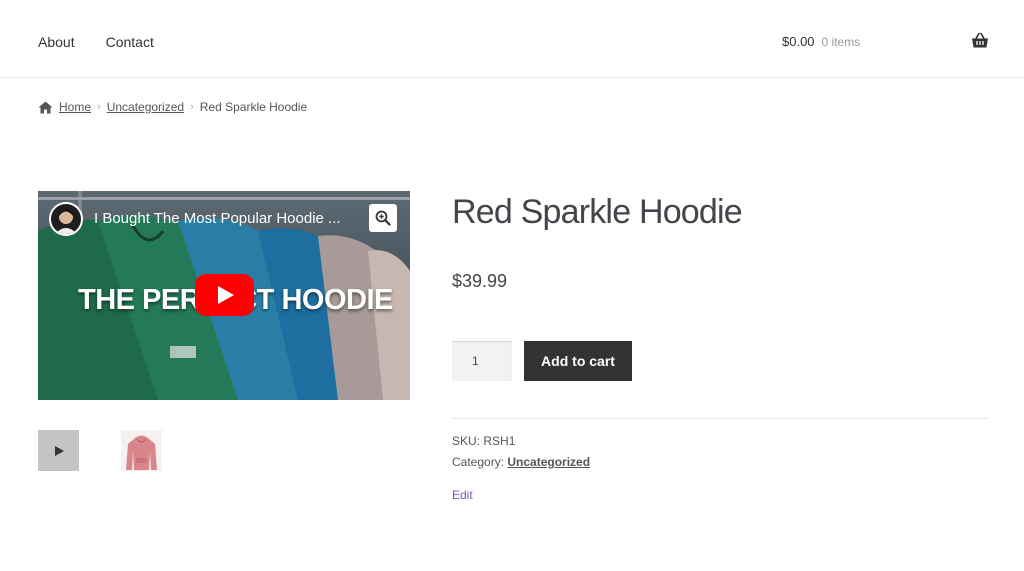  I want to click on cart-amount: $0.00, so click(798, 42).